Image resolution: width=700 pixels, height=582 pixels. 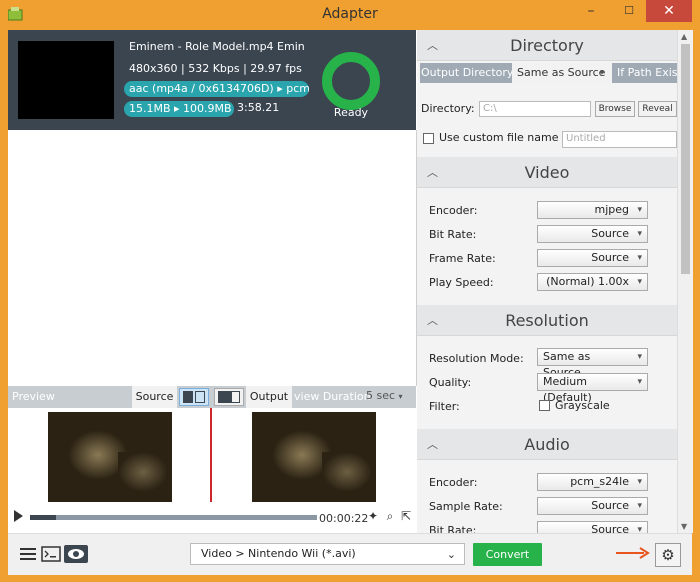 I want to click on video-bitrate-select: Source ▾, so click(x=592, y=234).